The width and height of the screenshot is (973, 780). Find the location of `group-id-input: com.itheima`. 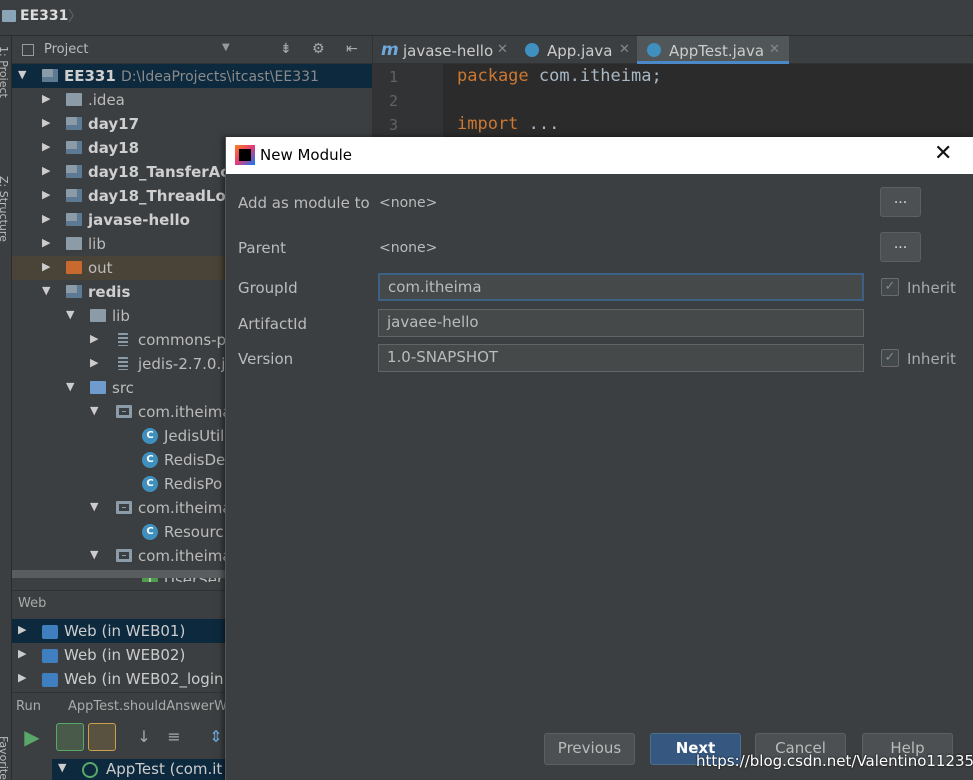

group-id-input: com.itheima is located at coordinates (621, 287).